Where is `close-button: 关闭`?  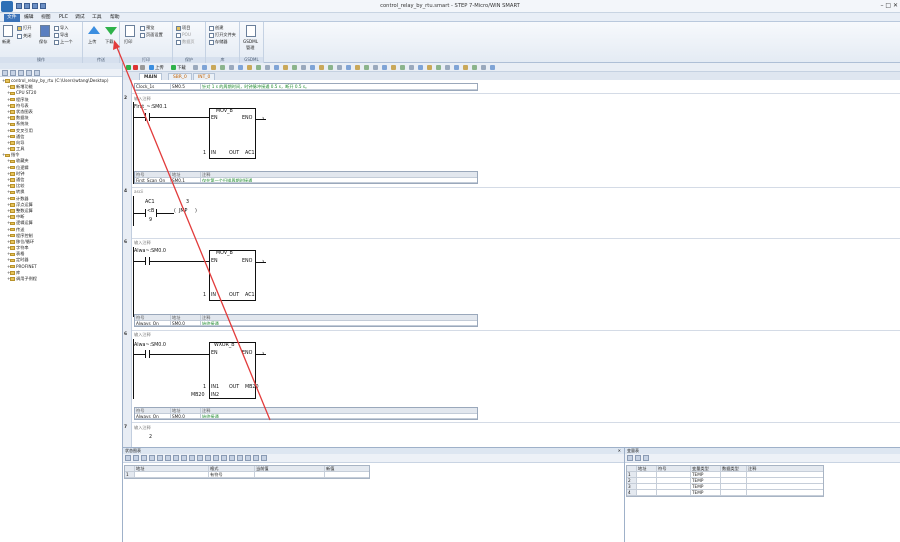 close-button: 关闭 is located at coordinates (24, 36).